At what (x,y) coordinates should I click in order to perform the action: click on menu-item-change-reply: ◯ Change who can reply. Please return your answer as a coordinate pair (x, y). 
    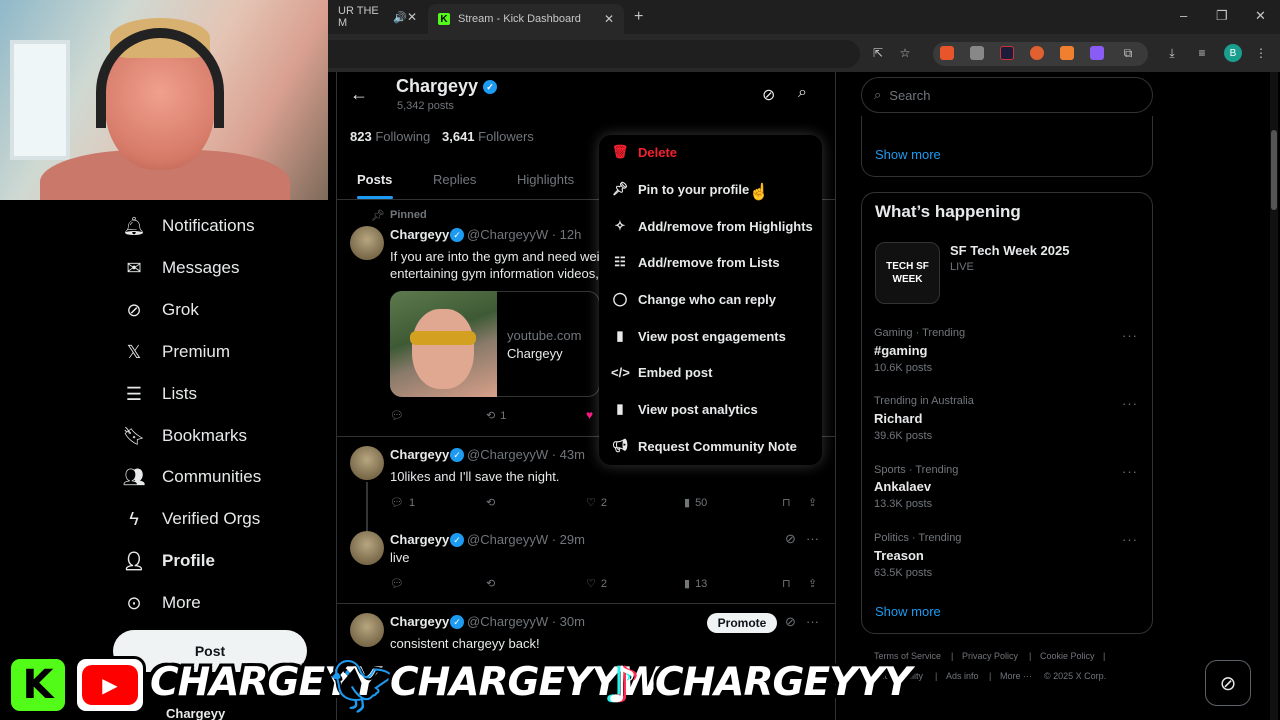
    Looking at the image, I should click on (693, 299).